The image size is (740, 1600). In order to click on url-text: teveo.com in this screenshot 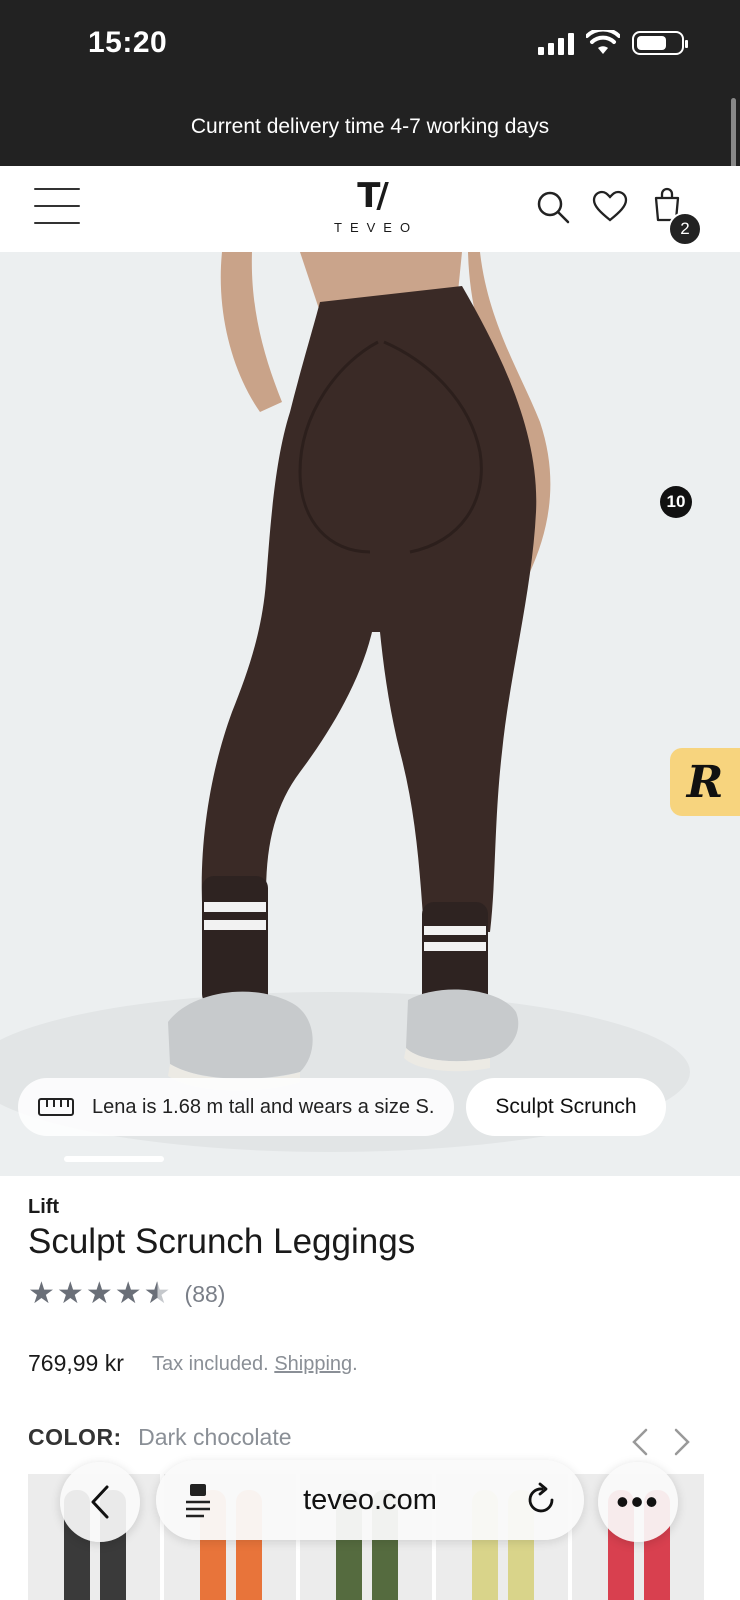, I will do `click(370, 1500)`.